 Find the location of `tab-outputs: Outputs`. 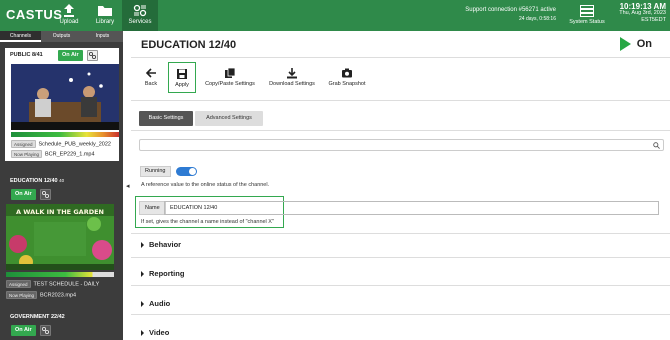

tab-outputs: Outputs is located at coordinates (61, 36).